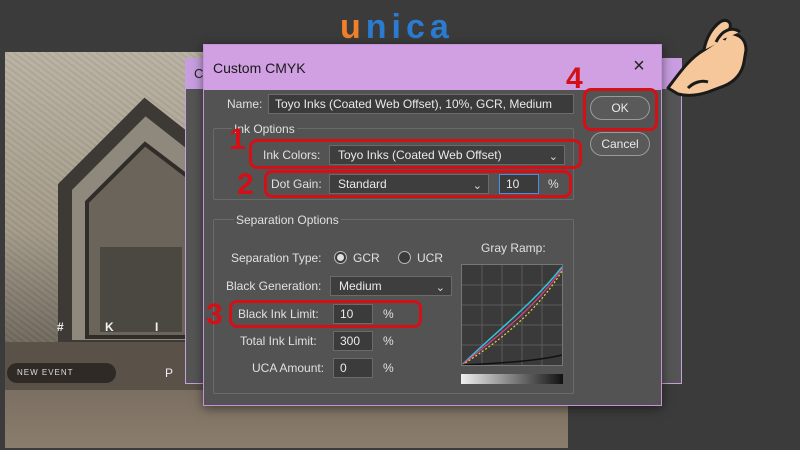  Describe the element at coordinates (287, 220) in the screenshot. I see `separation-options-title: Separation Options` at that location.